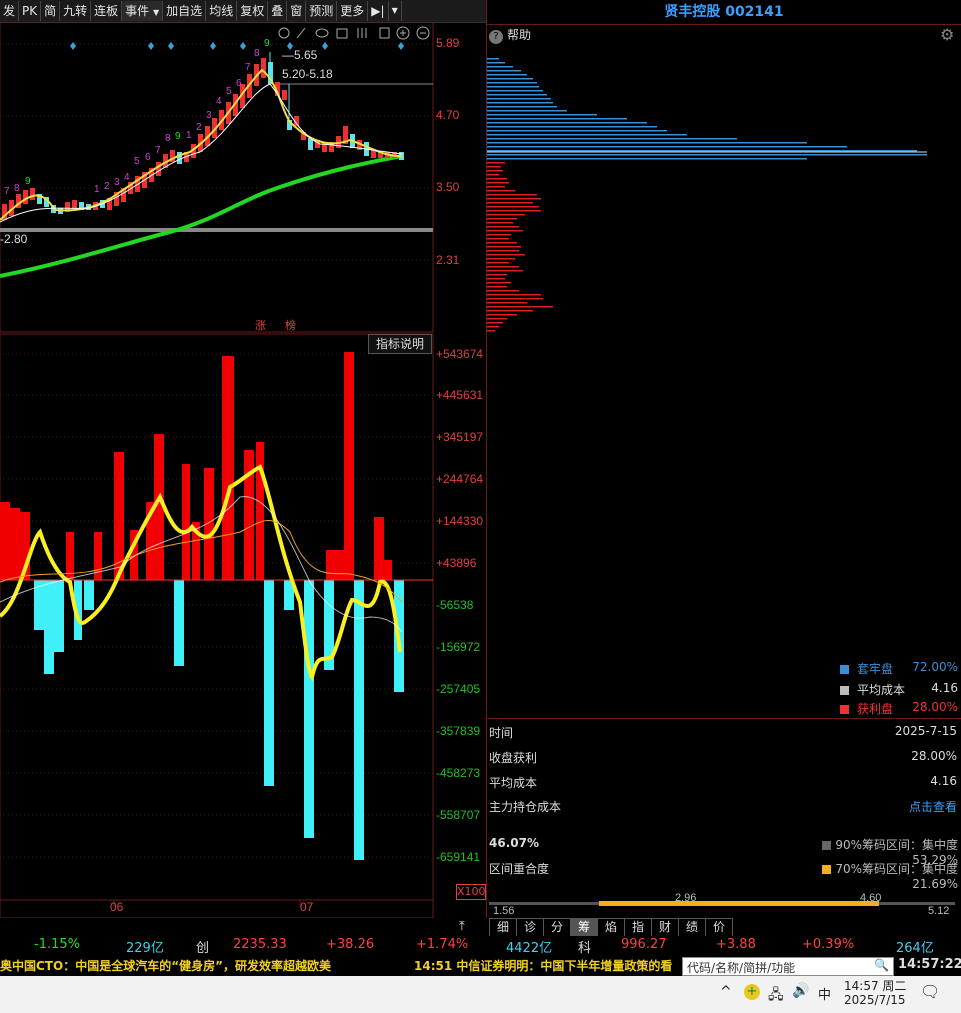  I want to click on candlesticks, so click(203, 136).